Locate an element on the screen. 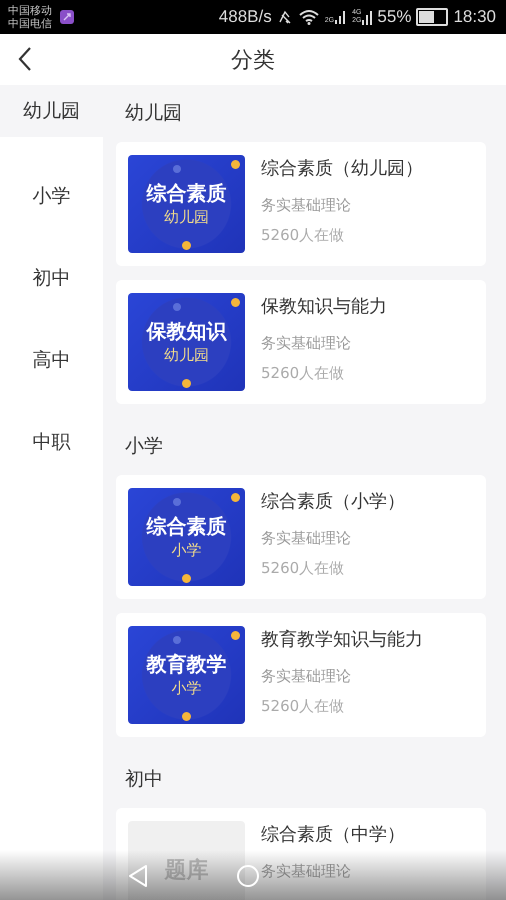 The height and width of the screenshot is (900, 506). page-title: 分类 is located at coordinates (253, 60).